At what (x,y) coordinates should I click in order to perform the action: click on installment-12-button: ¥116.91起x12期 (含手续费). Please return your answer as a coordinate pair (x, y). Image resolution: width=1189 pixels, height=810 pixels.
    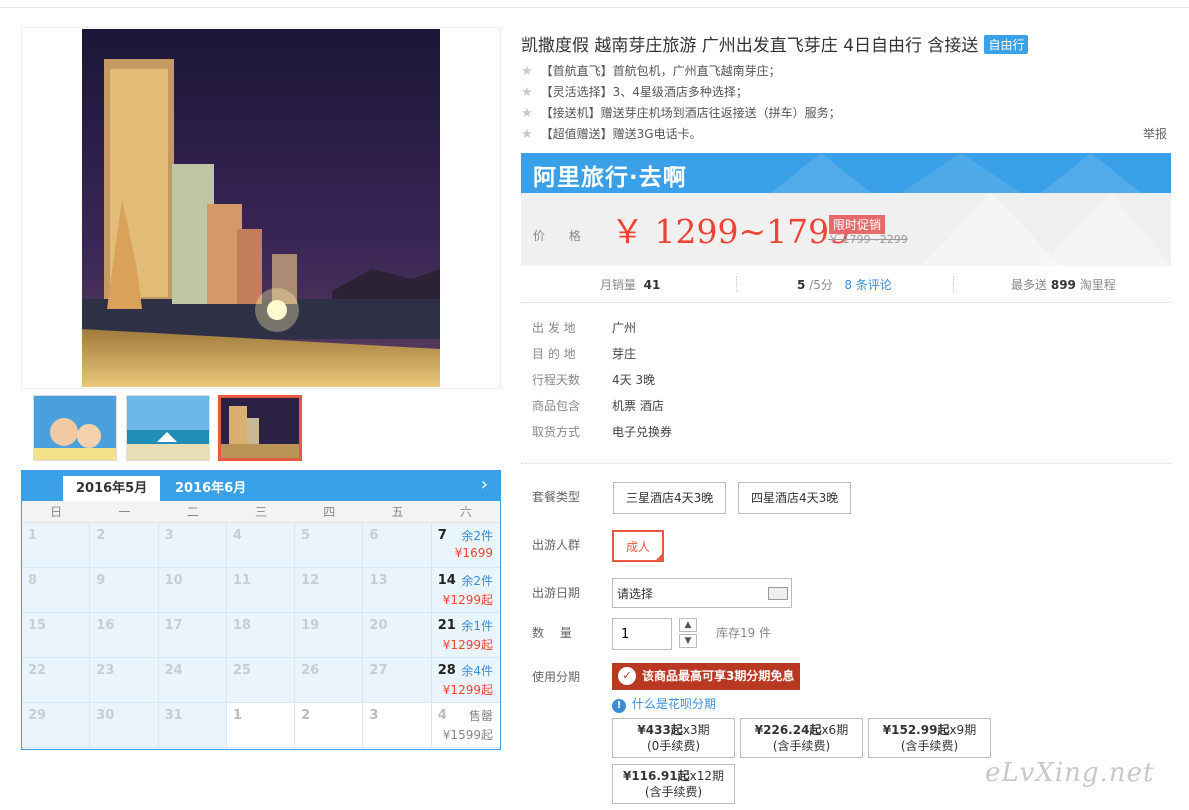
    Looking at the image, I should click on (673, 784).